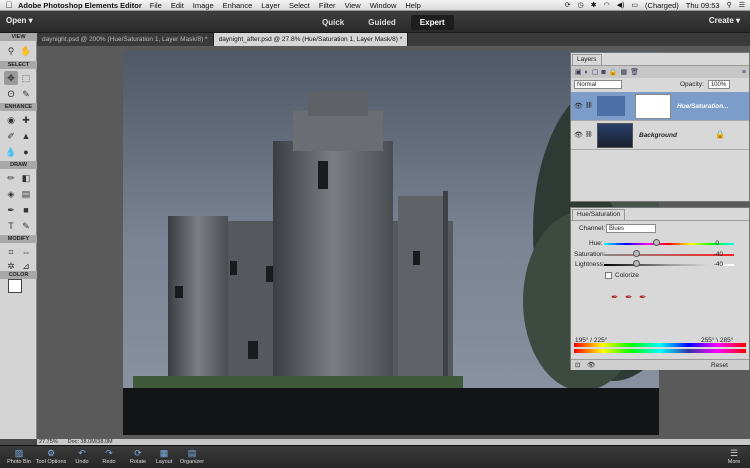 The image size is (750, 468). What do you see at coordinates (11, 78) in the screenshot?
I see `move-tool-icon: ✥` at bounding box center [11, 78].